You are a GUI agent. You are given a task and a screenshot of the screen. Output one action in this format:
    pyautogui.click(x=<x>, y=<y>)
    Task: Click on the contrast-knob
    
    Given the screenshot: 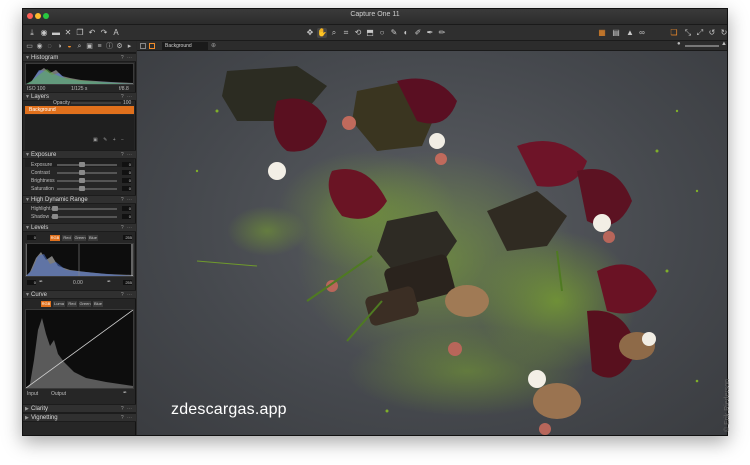 What is the action you would take?
    pyautogui.click(x=82, y=172)
    